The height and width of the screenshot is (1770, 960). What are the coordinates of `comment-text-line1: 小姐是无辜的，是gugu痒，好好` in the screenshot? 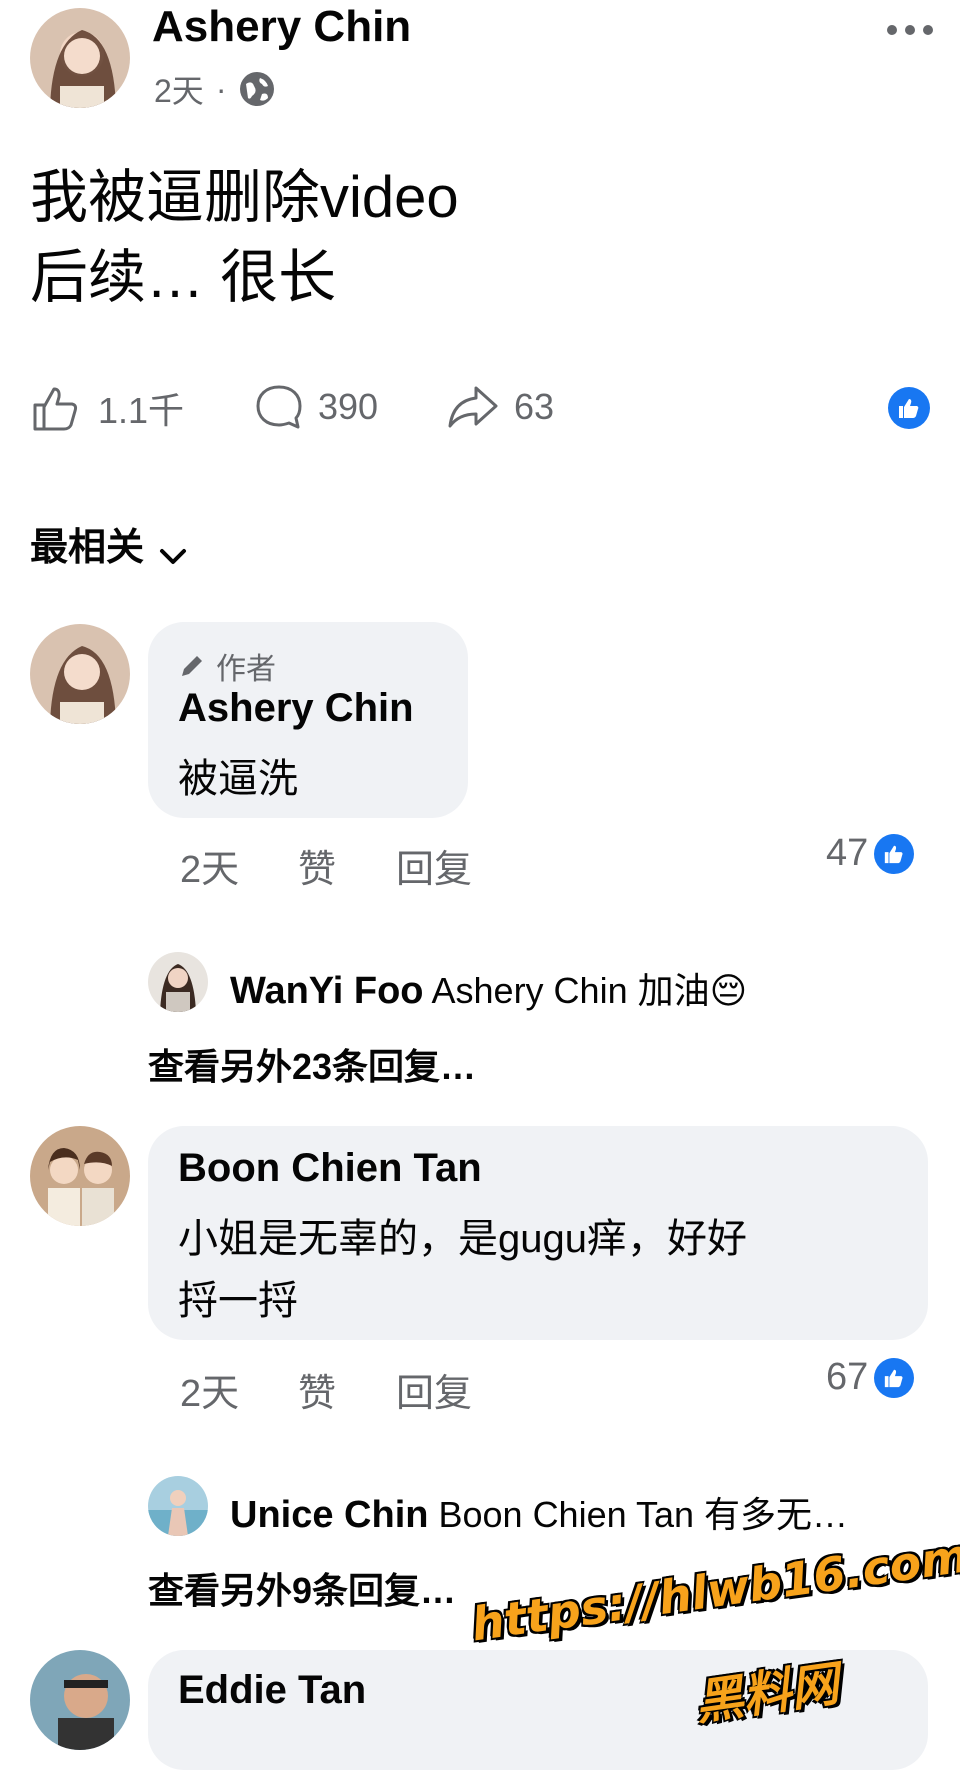 It's located at (462, 1239).